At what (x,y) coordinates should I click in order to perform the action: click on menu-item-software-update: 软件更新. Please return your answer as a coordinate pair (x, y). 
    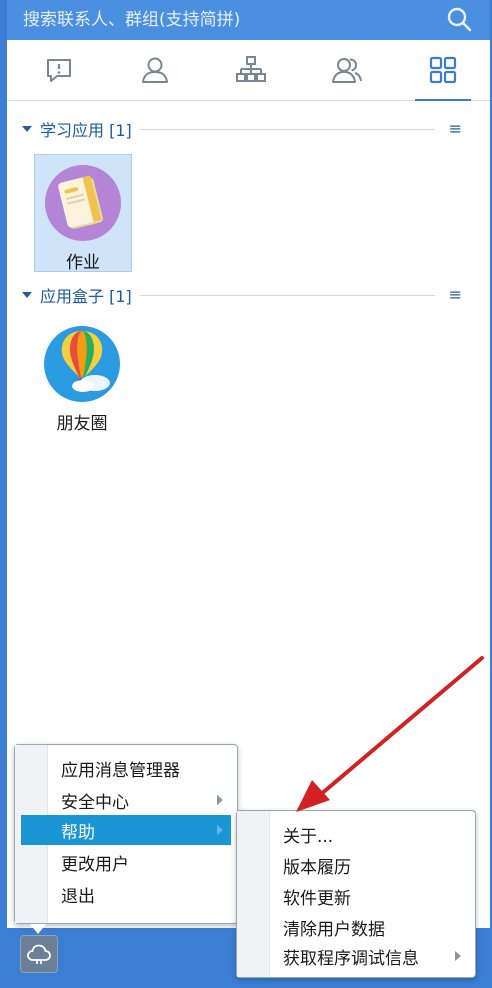
    Looking at the image, I should click on (356, 896).